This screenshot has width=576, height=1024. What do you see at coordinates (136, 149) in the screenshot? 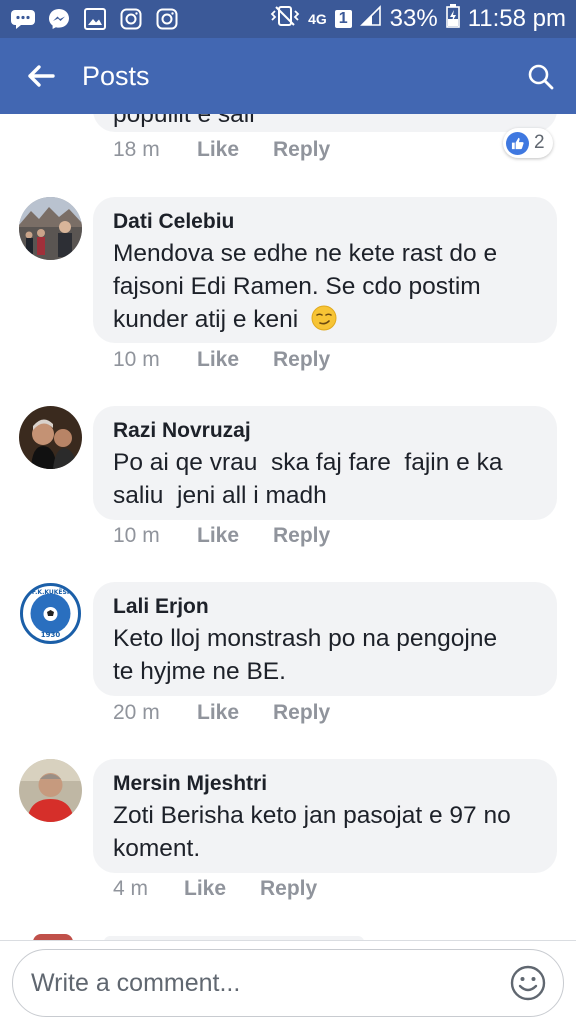
I see `comment-time: 18 m` at bounding box center [136, 149].